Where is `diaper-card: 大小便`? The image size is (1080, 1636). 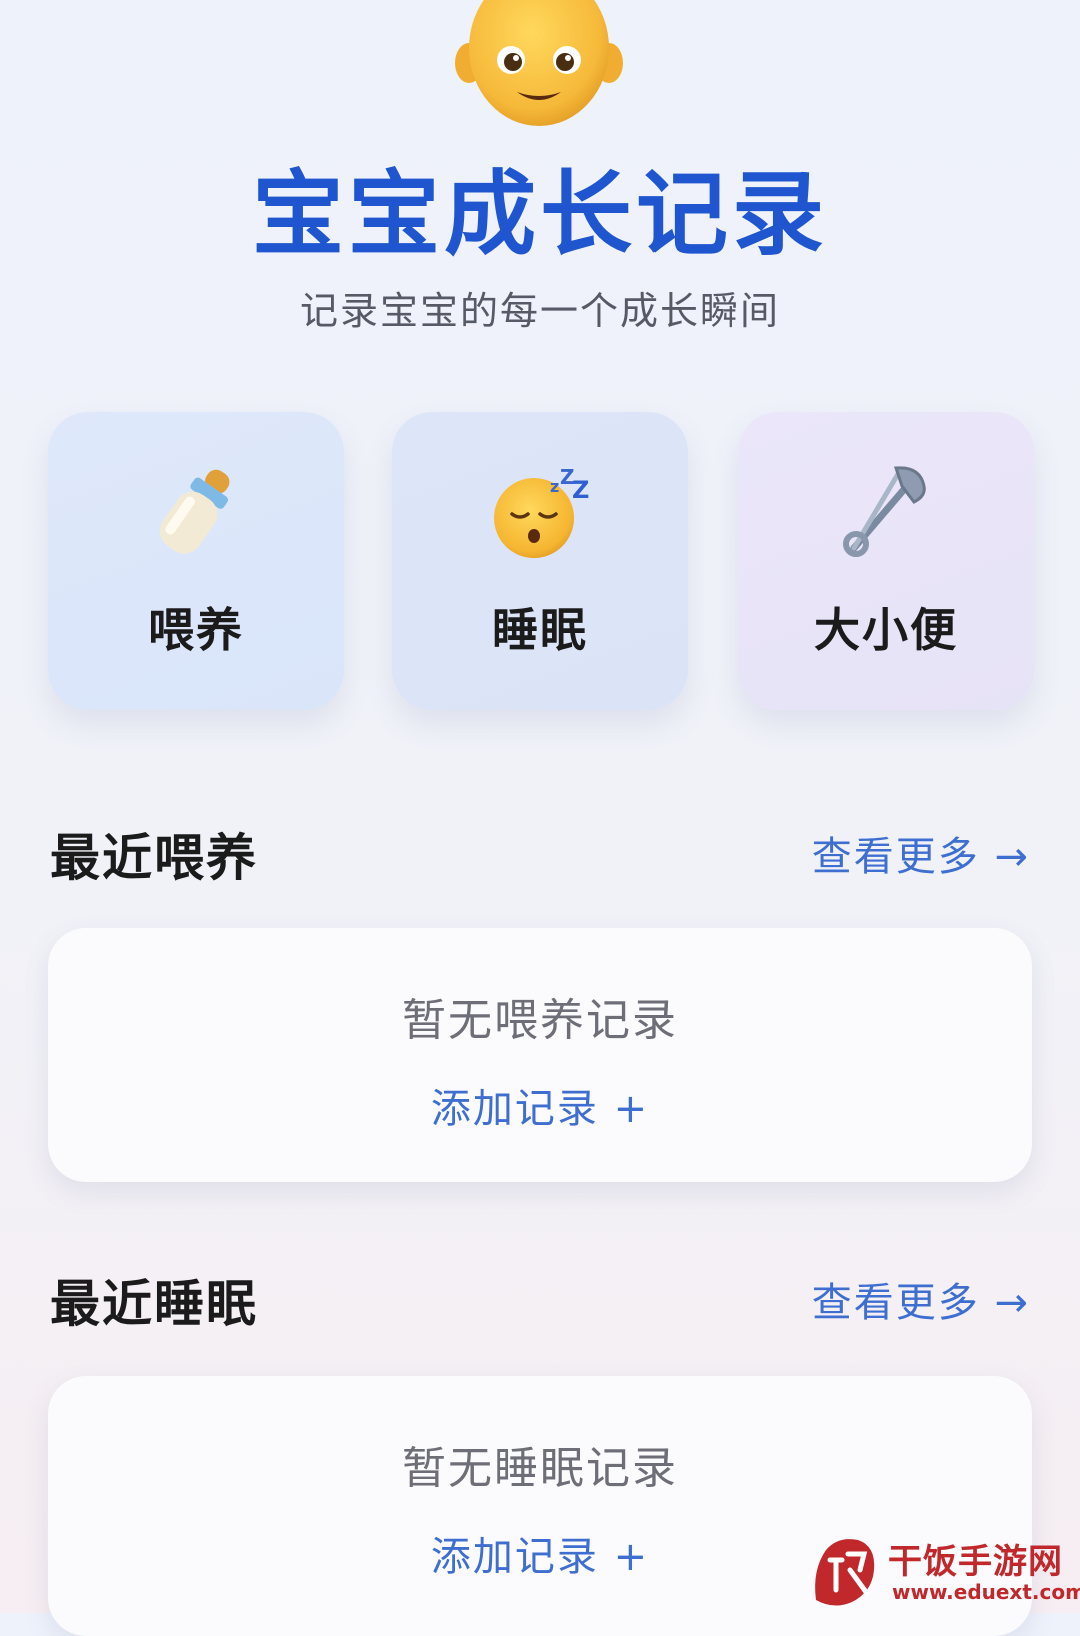
diaper-card: 大小便 is located at coordinates (886, 561).